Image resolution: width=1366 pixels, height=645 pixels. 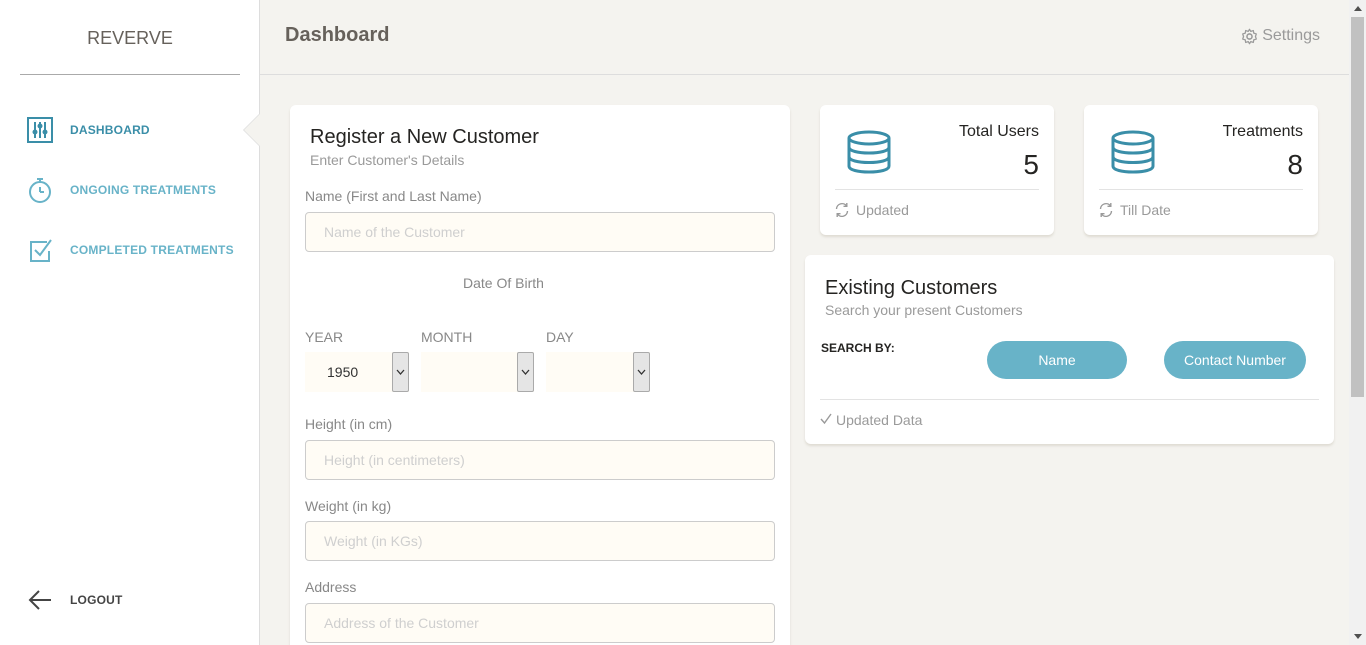 I want to click on weight-input, so click(x=540, y=541).